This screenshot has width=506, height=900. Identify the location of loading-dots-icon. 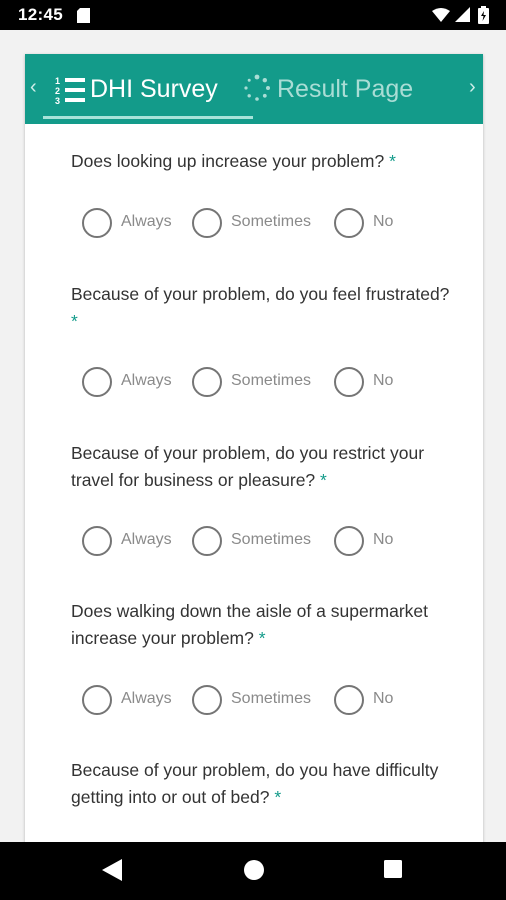
(257, 87).